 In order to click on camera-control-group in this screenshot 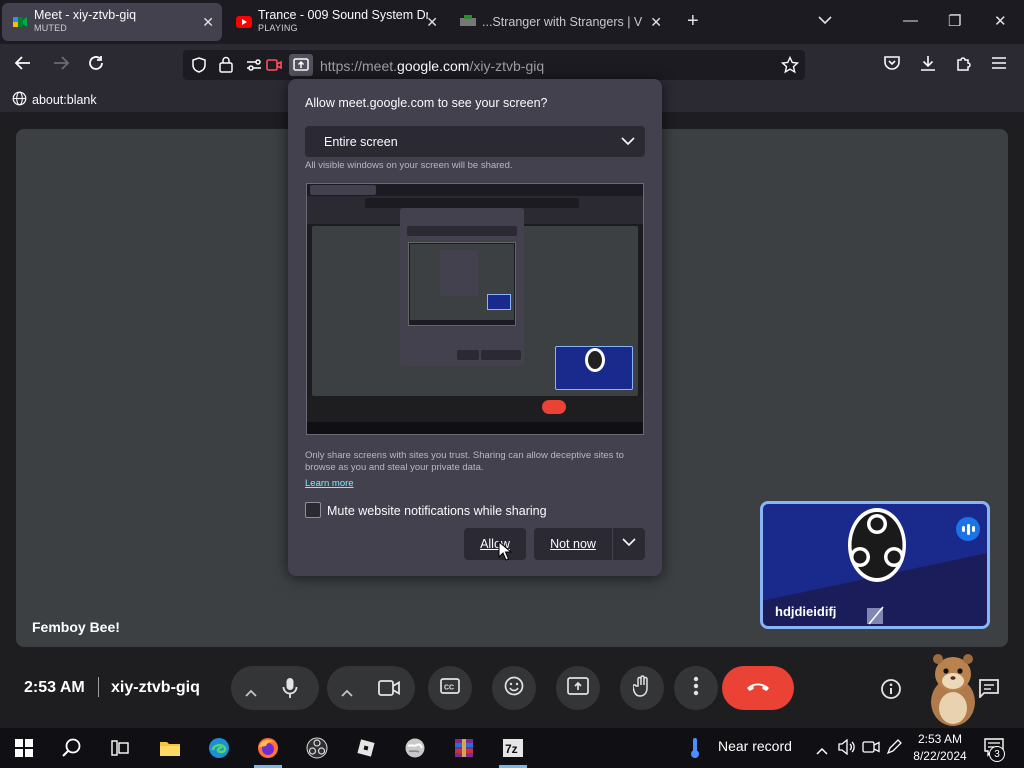, I will do `click(371, 688)`.